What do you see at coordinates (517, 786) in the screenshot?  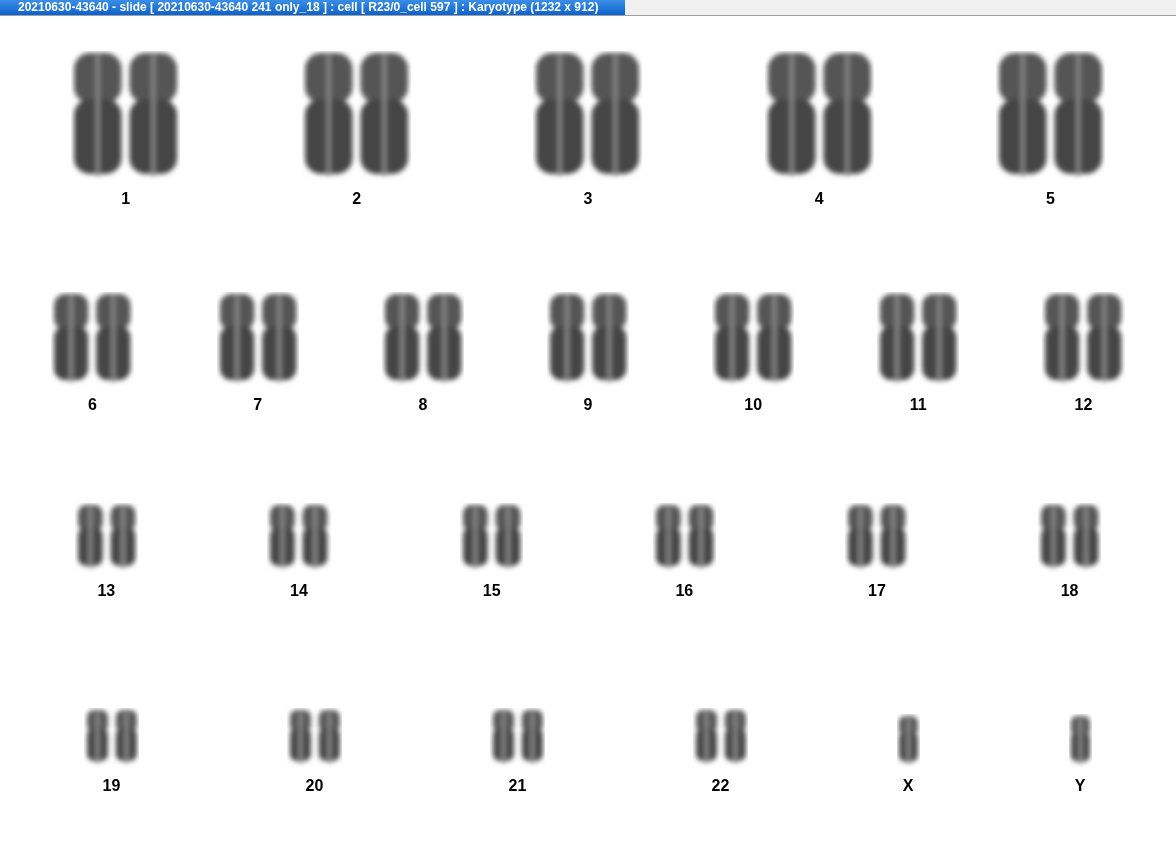 I see `chromosome-number-label: 21` at bounding box center [517, 786].